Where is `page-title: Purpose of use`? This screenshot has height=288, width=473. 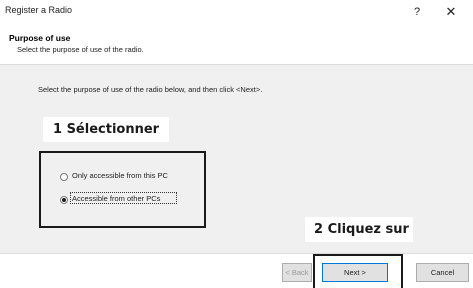 page-title: Purpose of use is located at coordinates (40, 38).